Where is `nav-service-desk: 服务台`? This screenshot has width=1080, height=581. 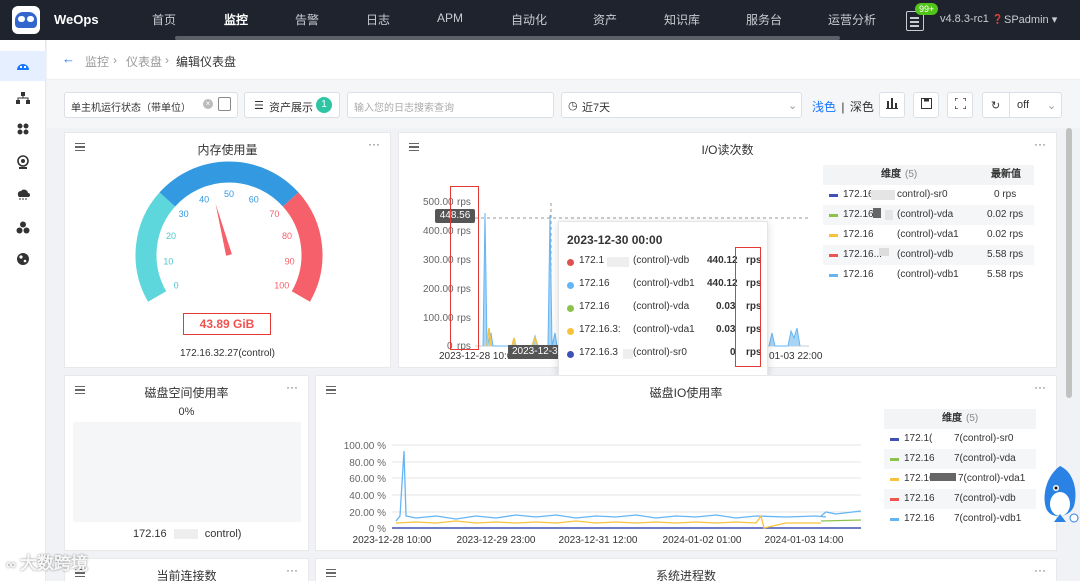 nav-service-desk: 服务台 is located at coordinates (764, 19).